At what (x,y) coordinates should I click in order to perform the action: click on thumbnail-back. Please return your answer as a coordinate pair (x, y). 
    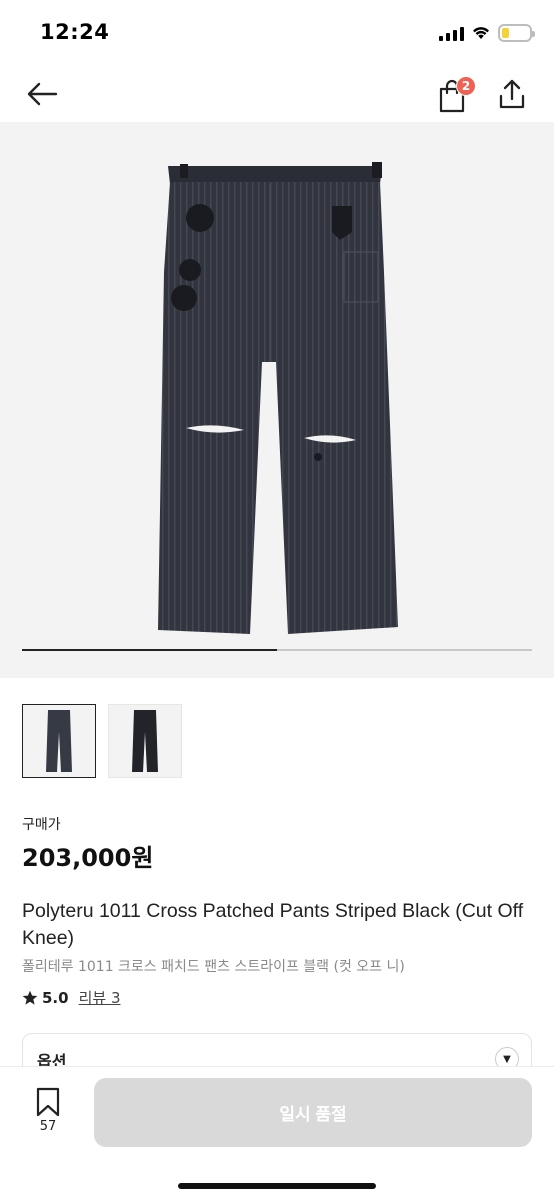
    Looking at the image, I should click on (145, 741).